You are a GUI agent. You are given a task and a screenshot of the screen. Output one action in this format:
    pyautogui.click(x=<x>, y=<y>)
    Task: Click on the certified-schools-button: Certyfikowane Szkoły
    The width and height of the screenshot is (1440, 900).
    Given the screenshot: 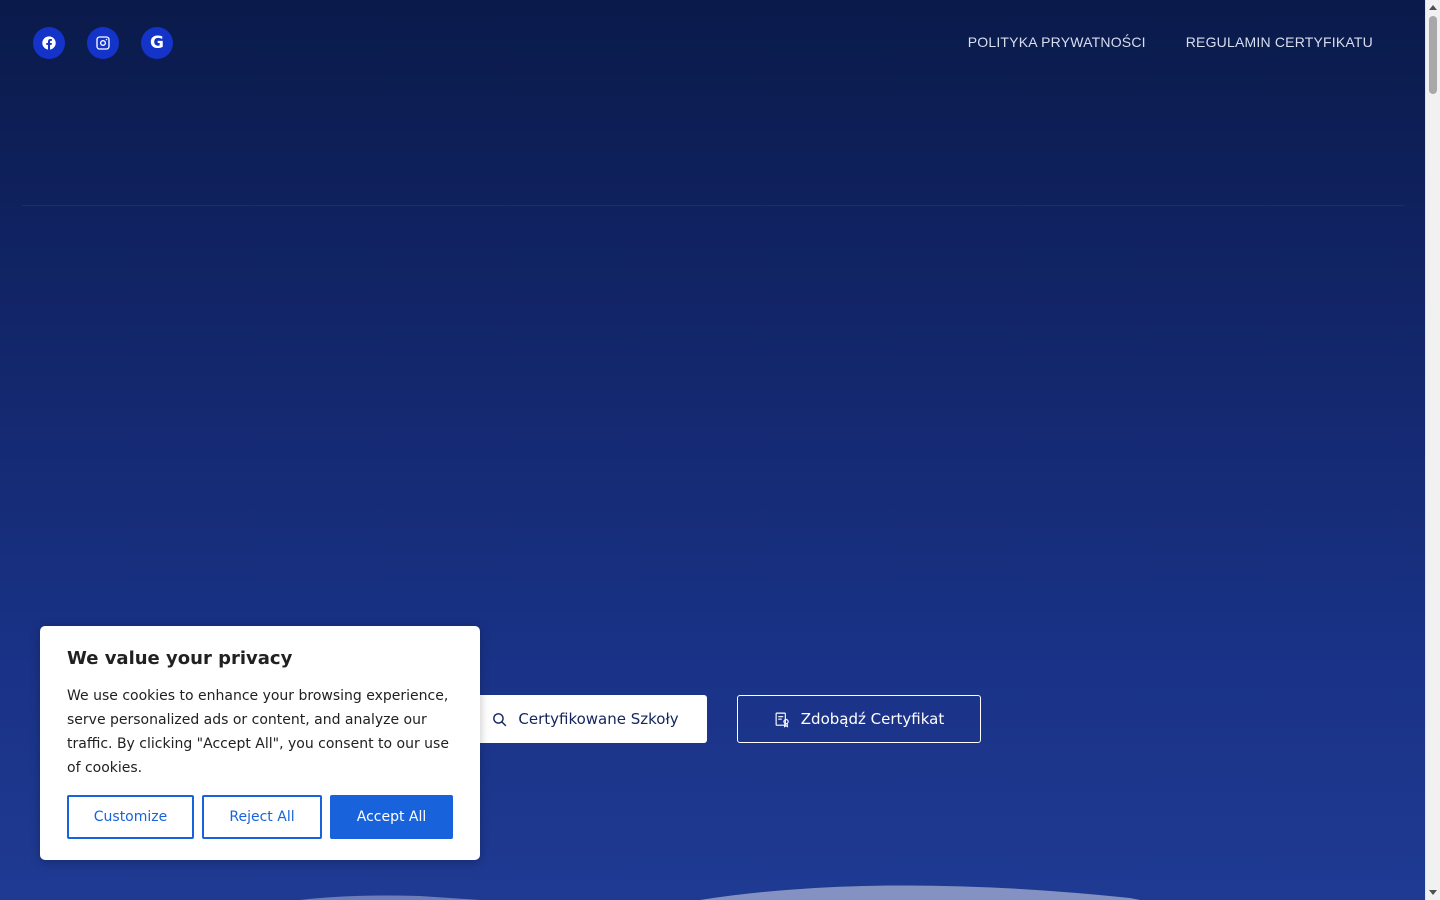 What is the action you would take?
    pyautogui.click(x=585, y=719)
    